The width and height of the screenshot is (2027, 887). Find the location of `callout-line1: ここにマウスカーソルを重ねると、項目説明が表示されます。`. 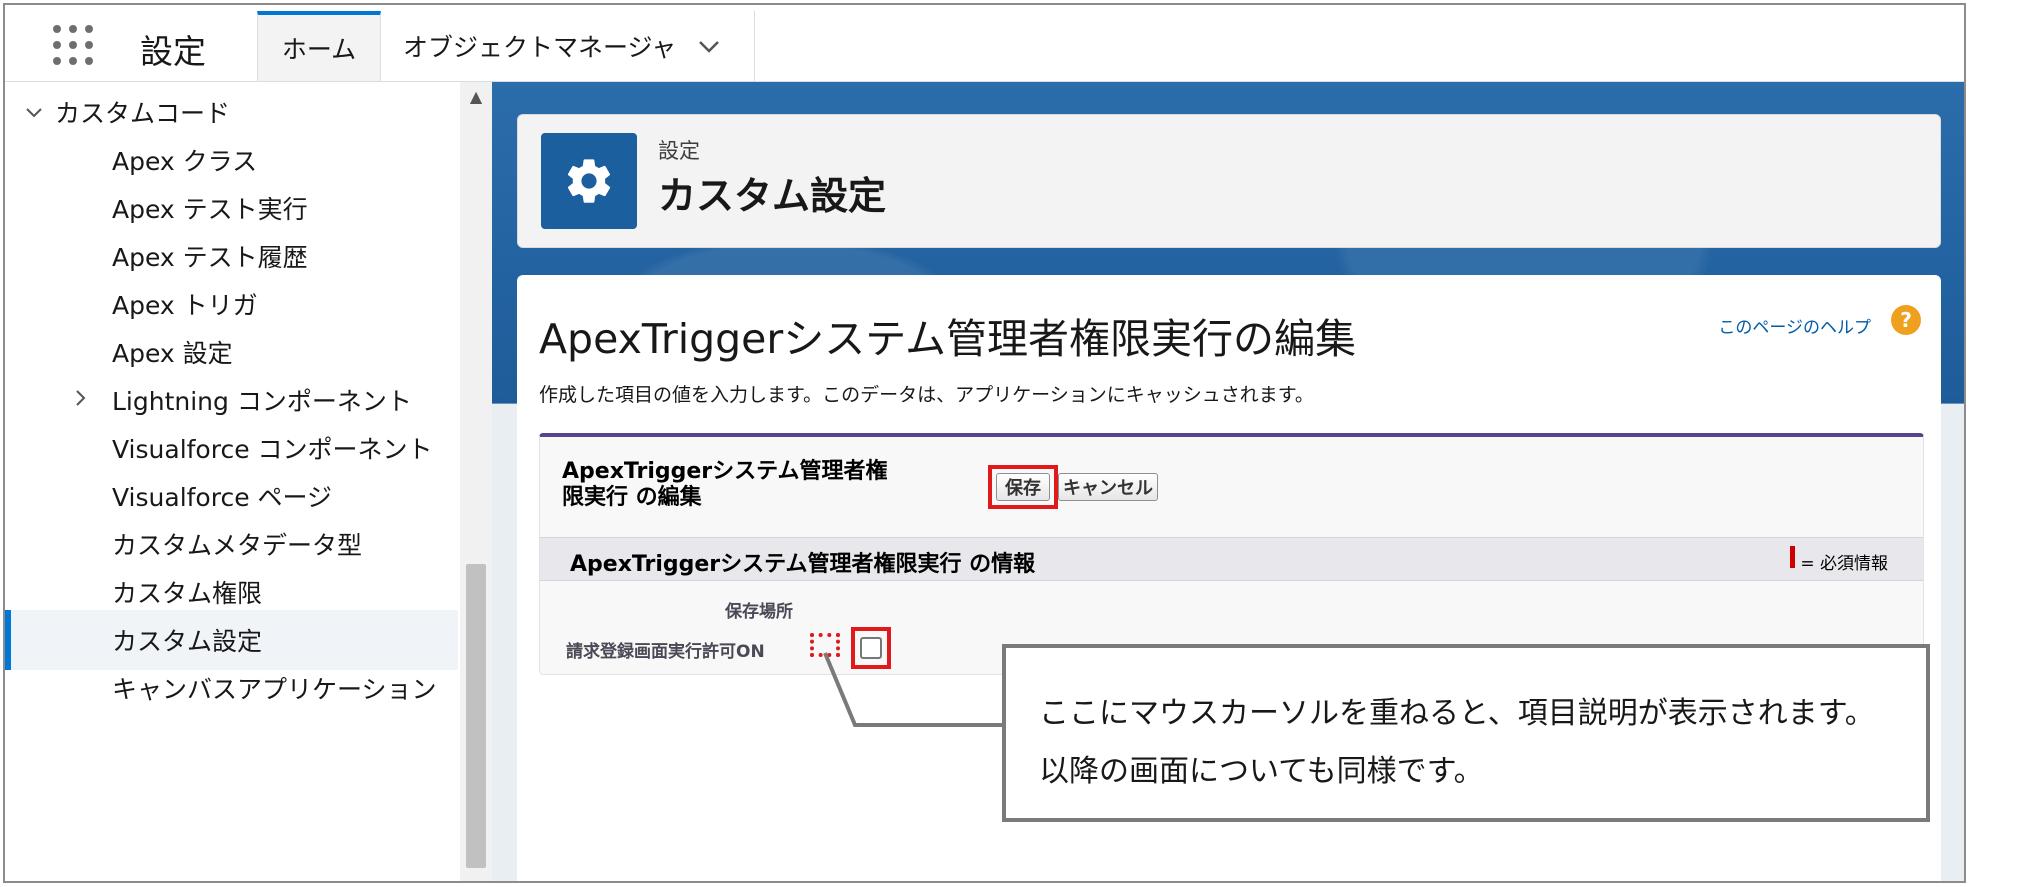

callout-line1: ここにマウスカーソルを重ねると、項目説明が表示されます。 is located at coordinates (1457, 713).